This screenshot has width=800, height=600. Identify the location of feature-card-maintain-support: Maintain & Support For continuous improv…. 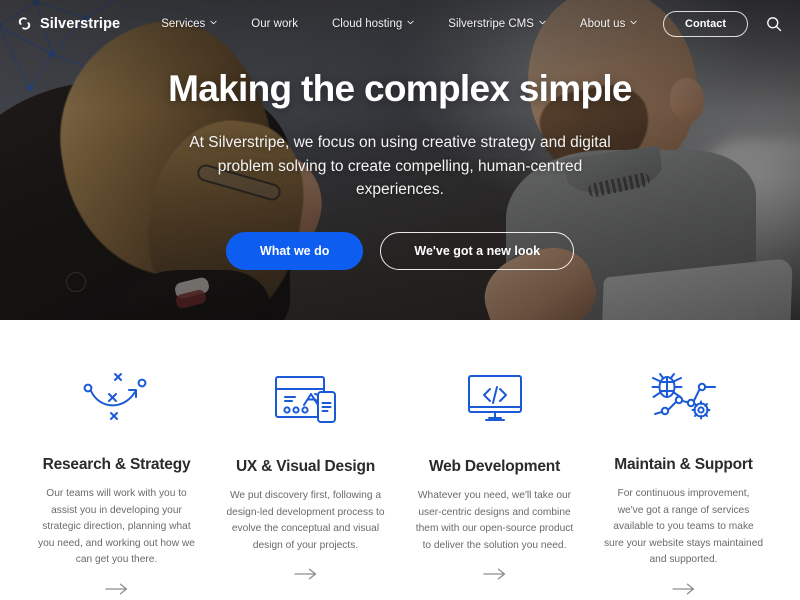
(683, 484).